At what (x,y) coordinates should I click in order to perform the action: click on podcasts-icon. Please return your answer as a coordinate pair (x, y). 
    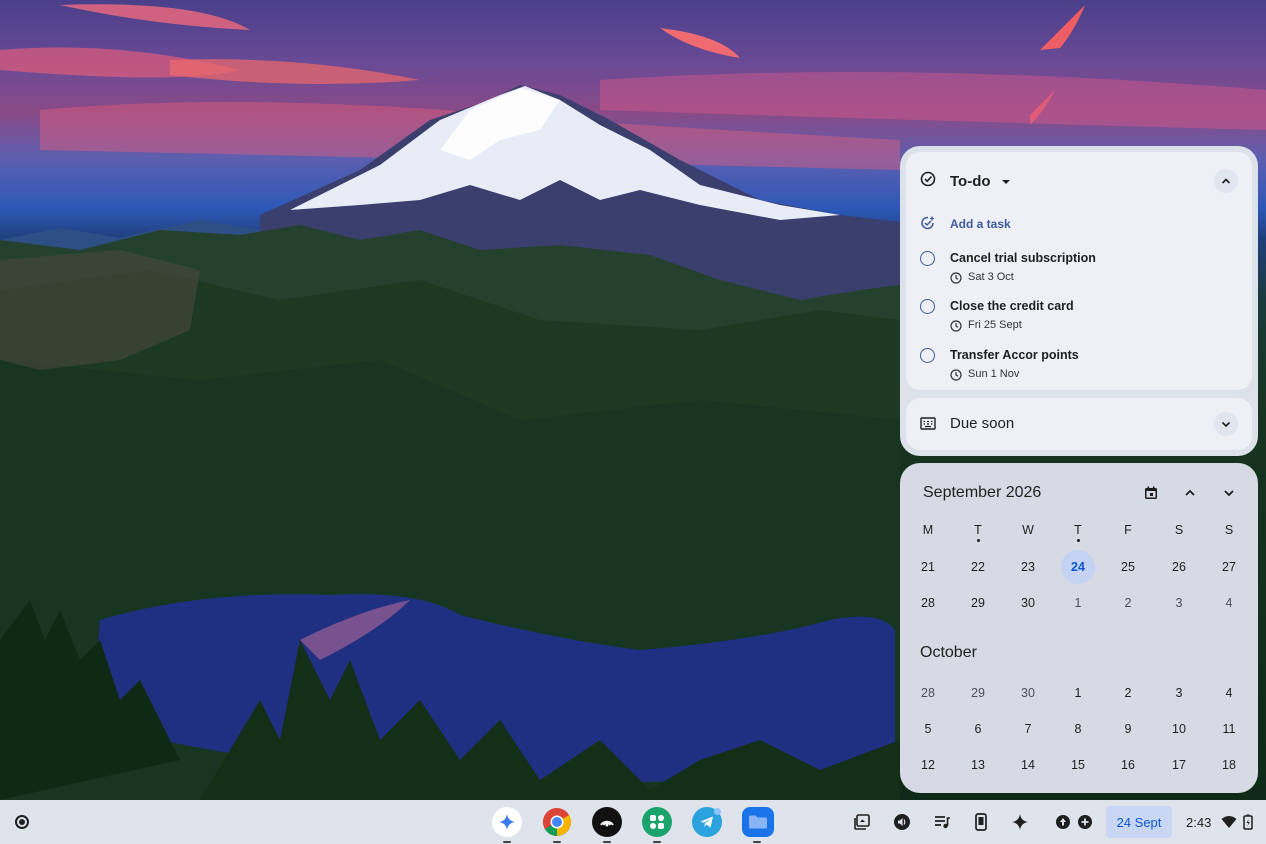
    Looking at the image, I should click on (607, 823).